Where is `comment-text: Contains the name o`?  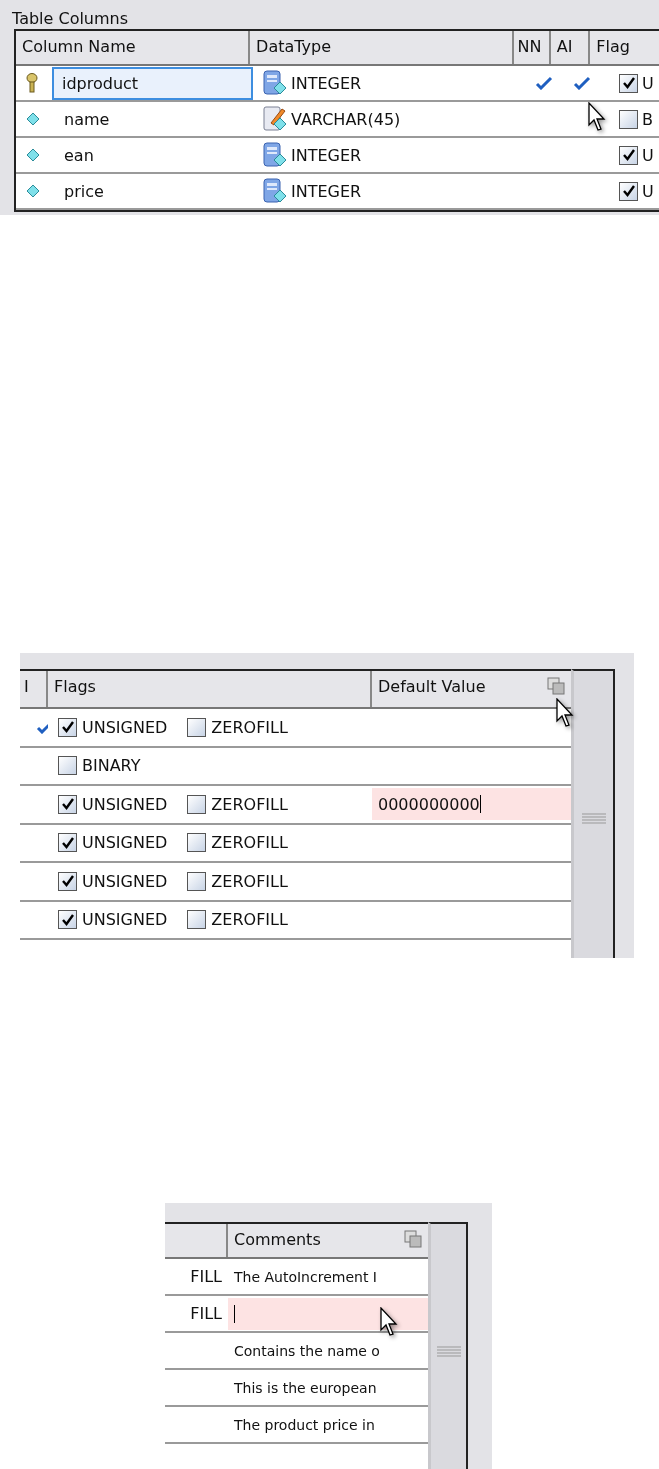 comment-text: Contains the name o is located at coordinates (306, 1350).